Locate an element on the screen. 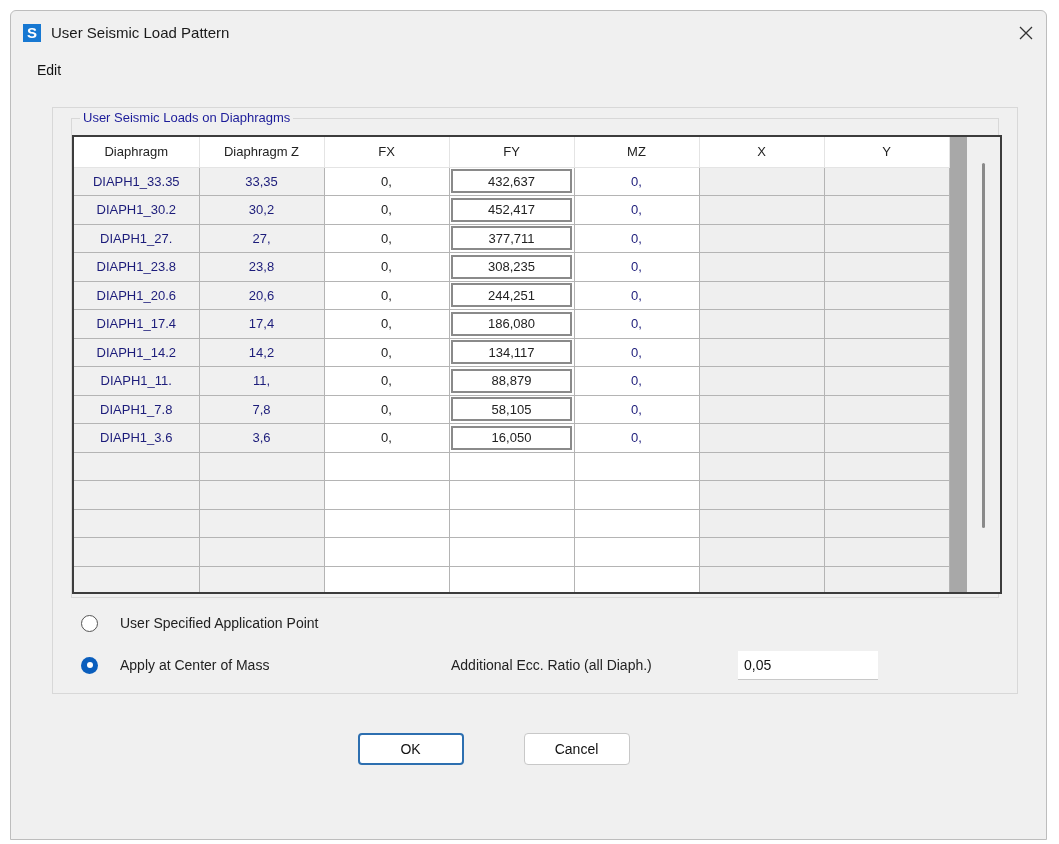 Image resolution: width=1059 pixels, height=844 pixels. table-cell: DIAPH1_27. is located at coordinates (136, 238).